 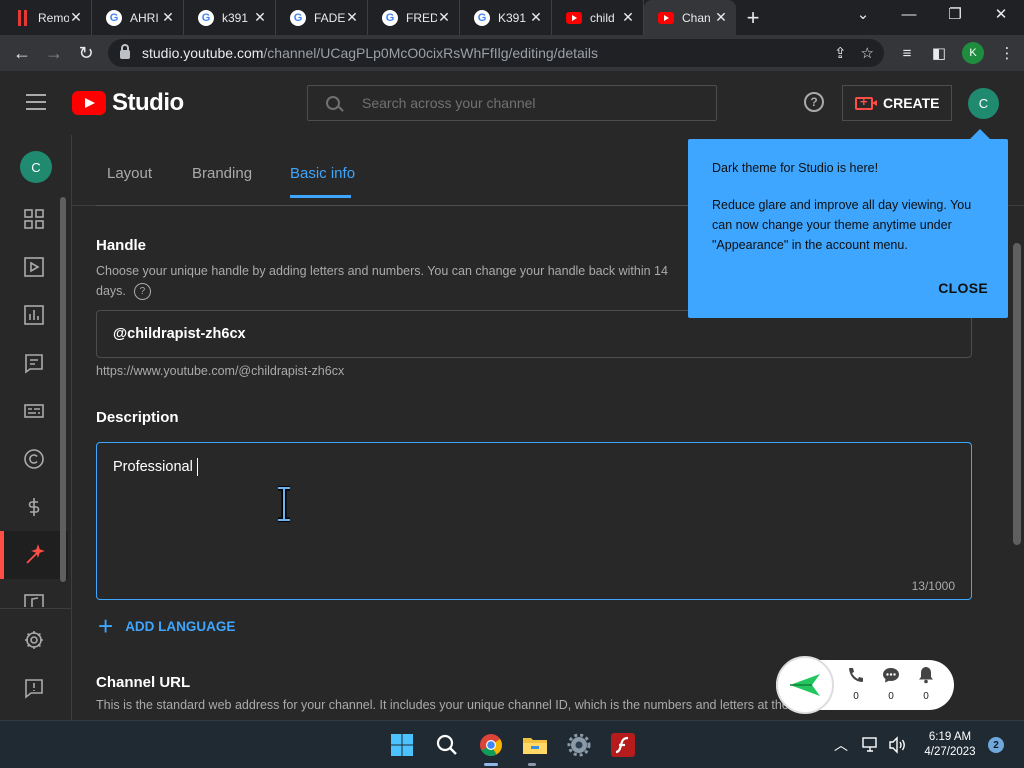 I want to click on tab-search-icon: ⌄, so click(x=863, y=17).